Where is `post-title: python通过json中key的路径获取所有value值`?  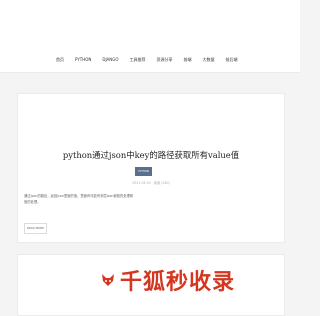
post-title: python通过json中key的路径获取所有value值 is located at coordinates (151, 155).